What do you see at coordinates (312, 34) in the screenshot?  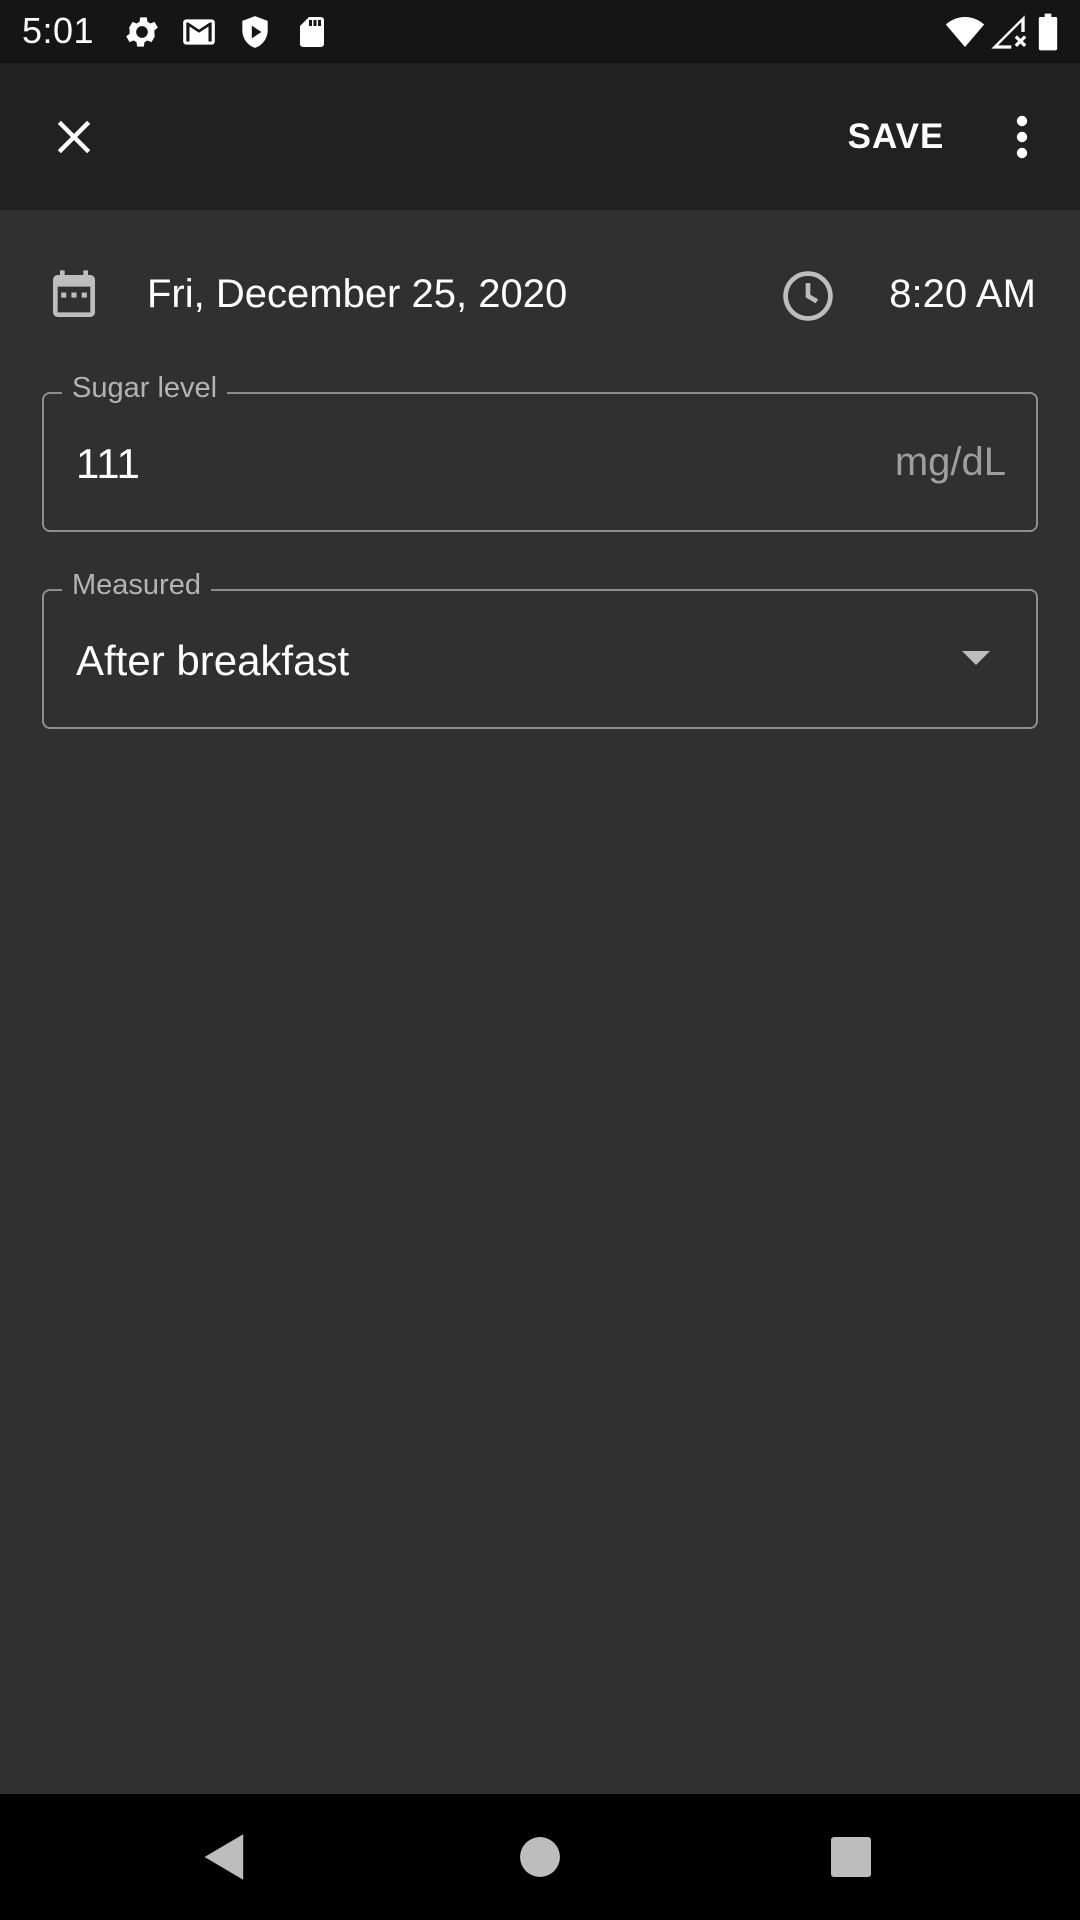 I see `sd-card-icon` at bounding box center [312, 34].